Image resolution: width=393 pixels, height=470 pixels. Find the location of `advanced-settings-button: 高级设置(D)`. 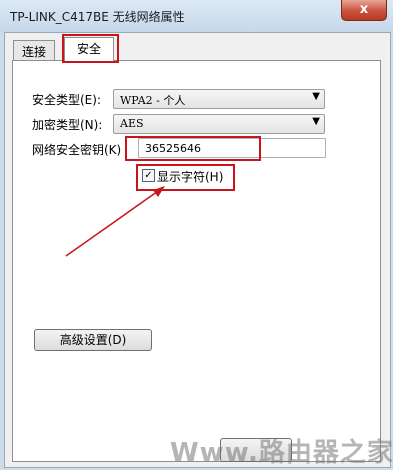

advanced-settings-button: 高级设置(D) is located at coordinates (93, 340).